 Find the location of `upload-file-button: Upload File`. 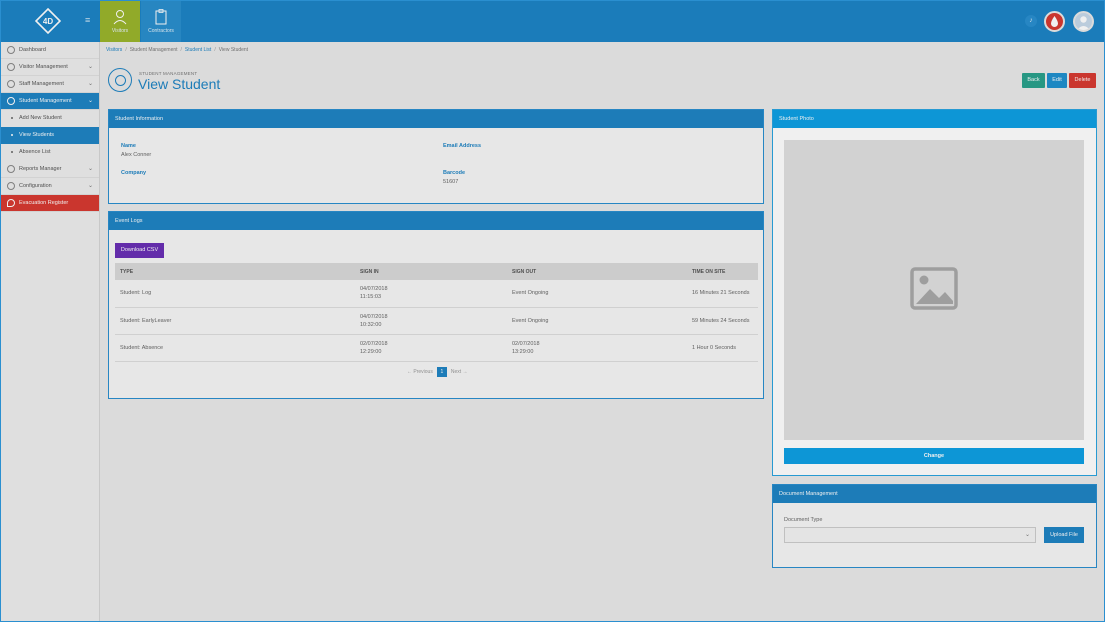

upload-file-button: Upload File is located at coordinates (1064, 535).